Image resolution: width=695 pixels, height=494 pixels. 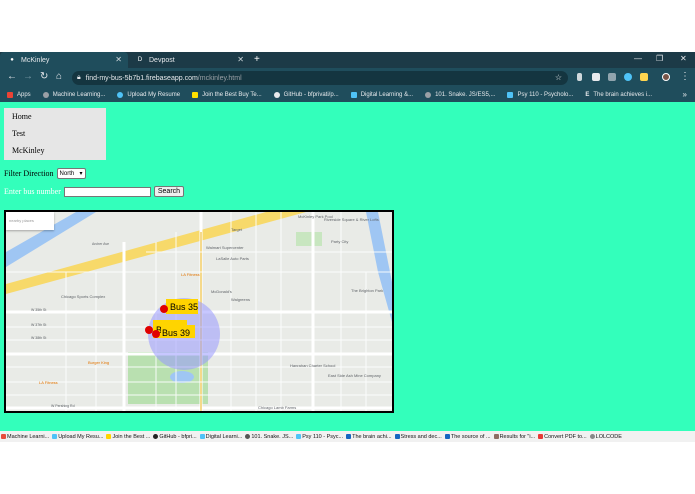 I want to click on forward-icon: →, so click(x=28, y=76).